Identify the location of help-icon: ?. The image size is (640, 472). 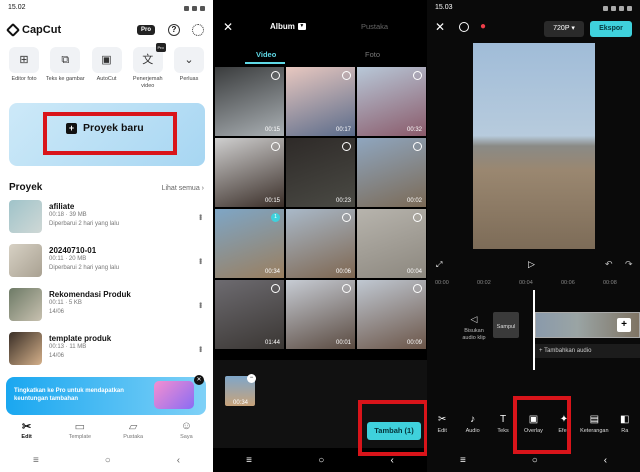
(174, 30).